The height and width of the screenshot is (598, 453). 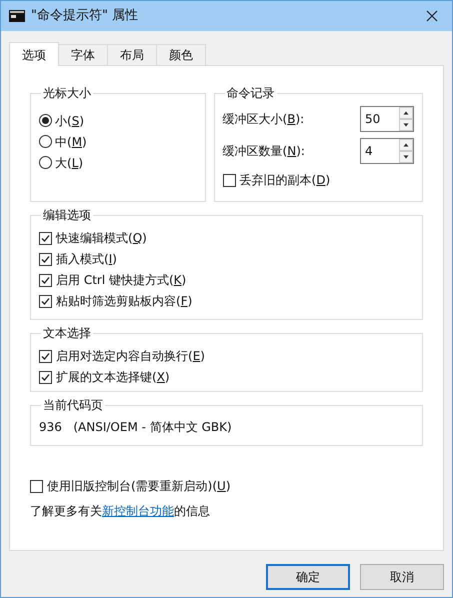 What do you see at coordinates (263, 119) in the screenshot?
I see `spinner-label: 缓冲区大小(B):` at bounding box center [263, 119].